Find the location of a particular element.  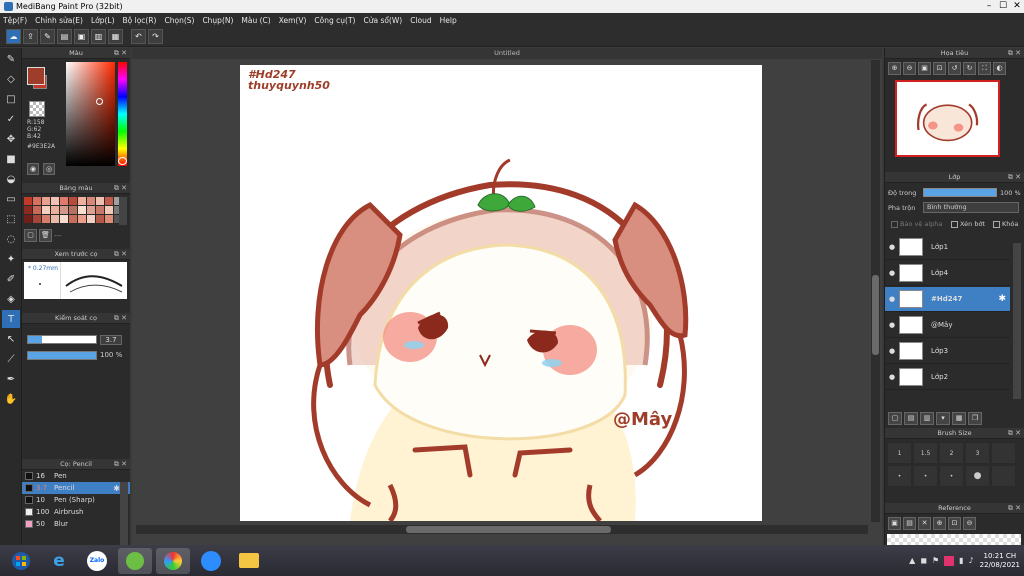

layer-folder-icon: ▦ is located at coordinates (959, 418).